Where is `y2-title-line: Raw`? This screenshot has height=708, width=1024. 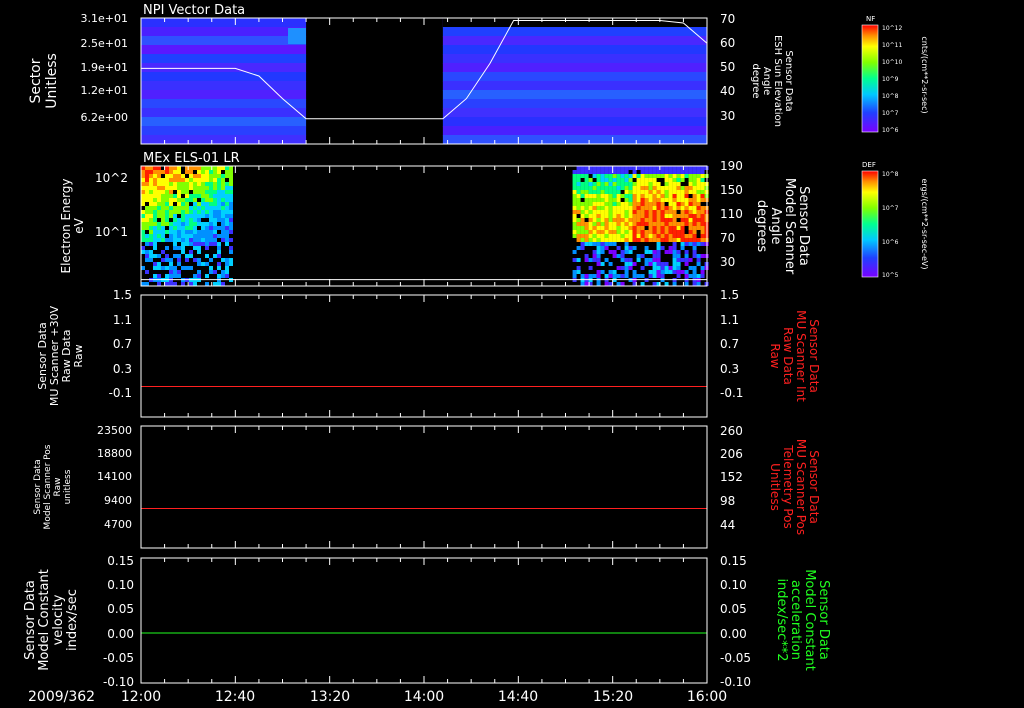
y2-title-line: Raw is located at coordinates (775, 355).